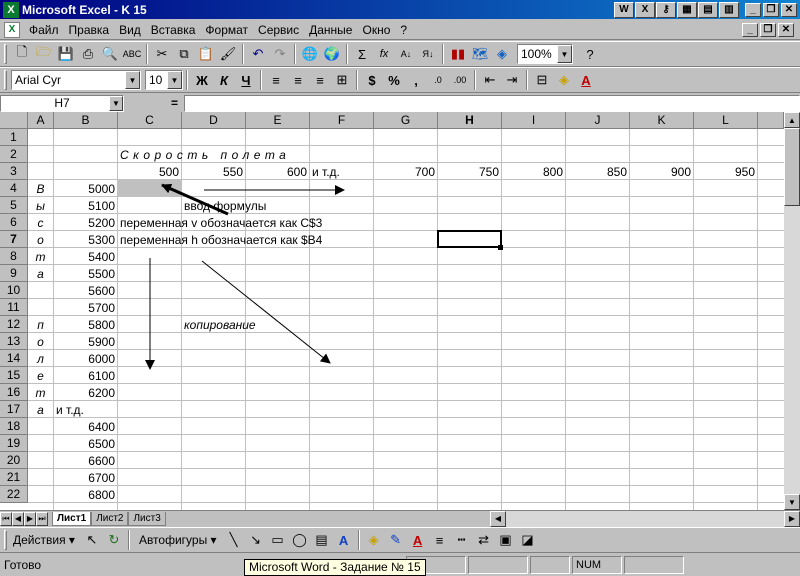  What do you see at coordinates (396, 540) in the screenshot?
I see `line-color-icon: ✎` at bounding box center [396, 540].